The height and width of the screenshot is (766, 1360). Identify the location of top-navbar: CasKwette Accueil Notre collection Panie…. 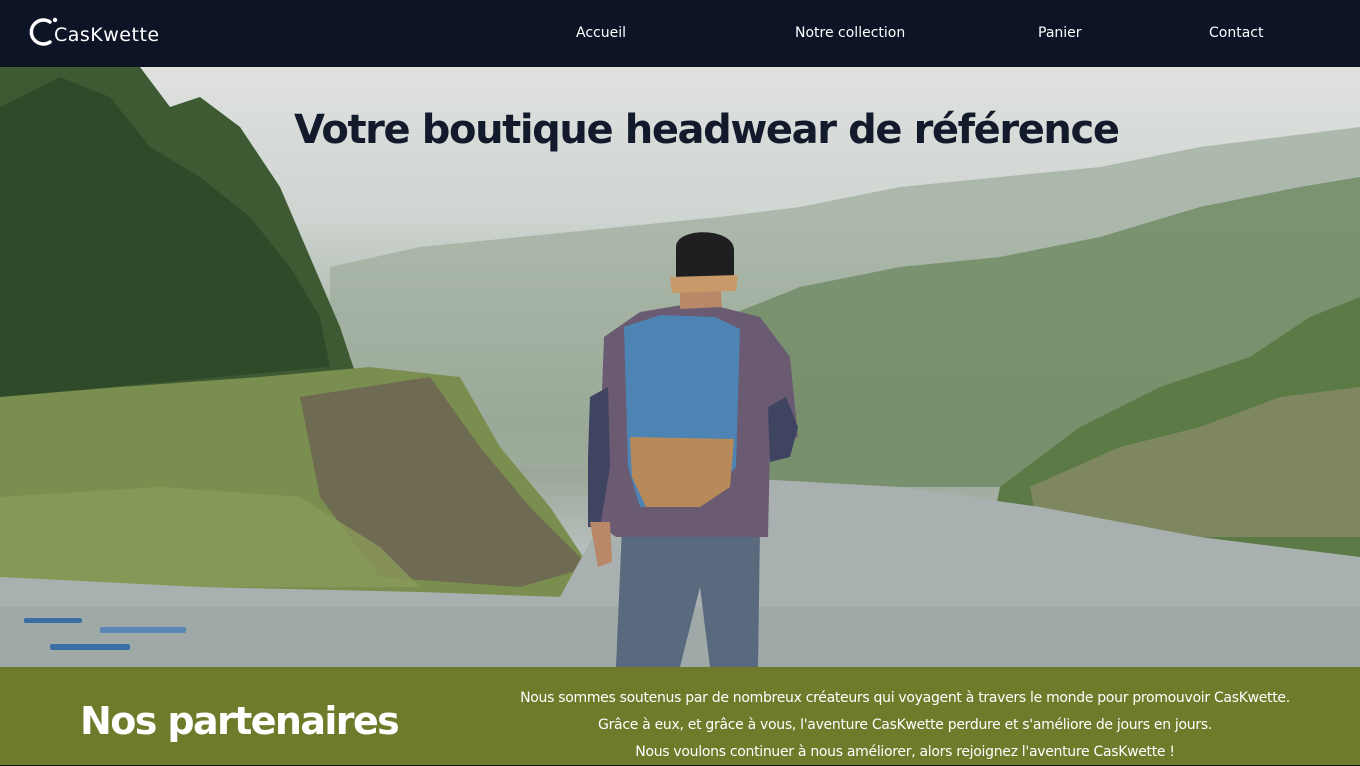
(680, 33).